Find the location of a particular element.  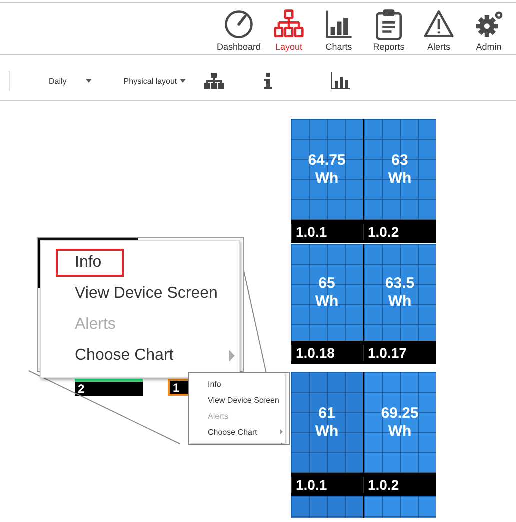

energy-reading: 69.25 Wh is located at coordinates (400, 422).